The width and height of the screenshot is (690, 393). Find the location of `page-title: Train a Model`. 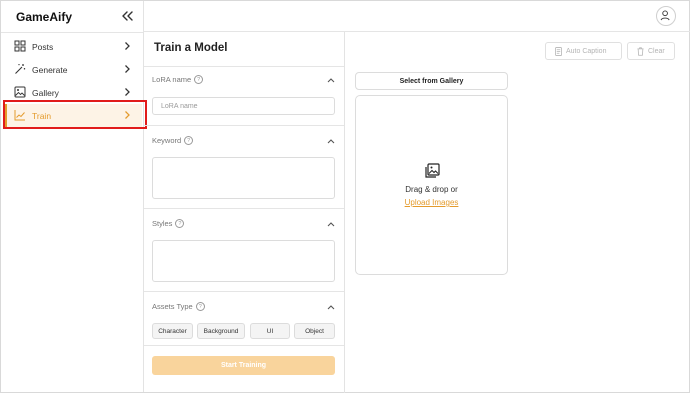

page-title: Train a Model is located at coordinates (191, 48).